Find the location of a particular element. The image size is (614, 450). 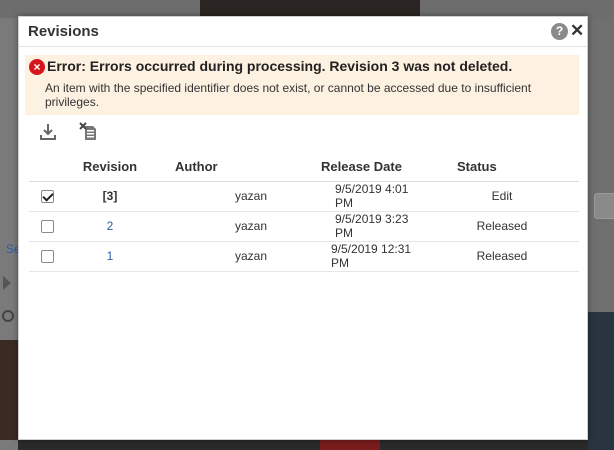

release-date-cell: 9/5/2019 4:01 PM is located at coordinates (355, 196).